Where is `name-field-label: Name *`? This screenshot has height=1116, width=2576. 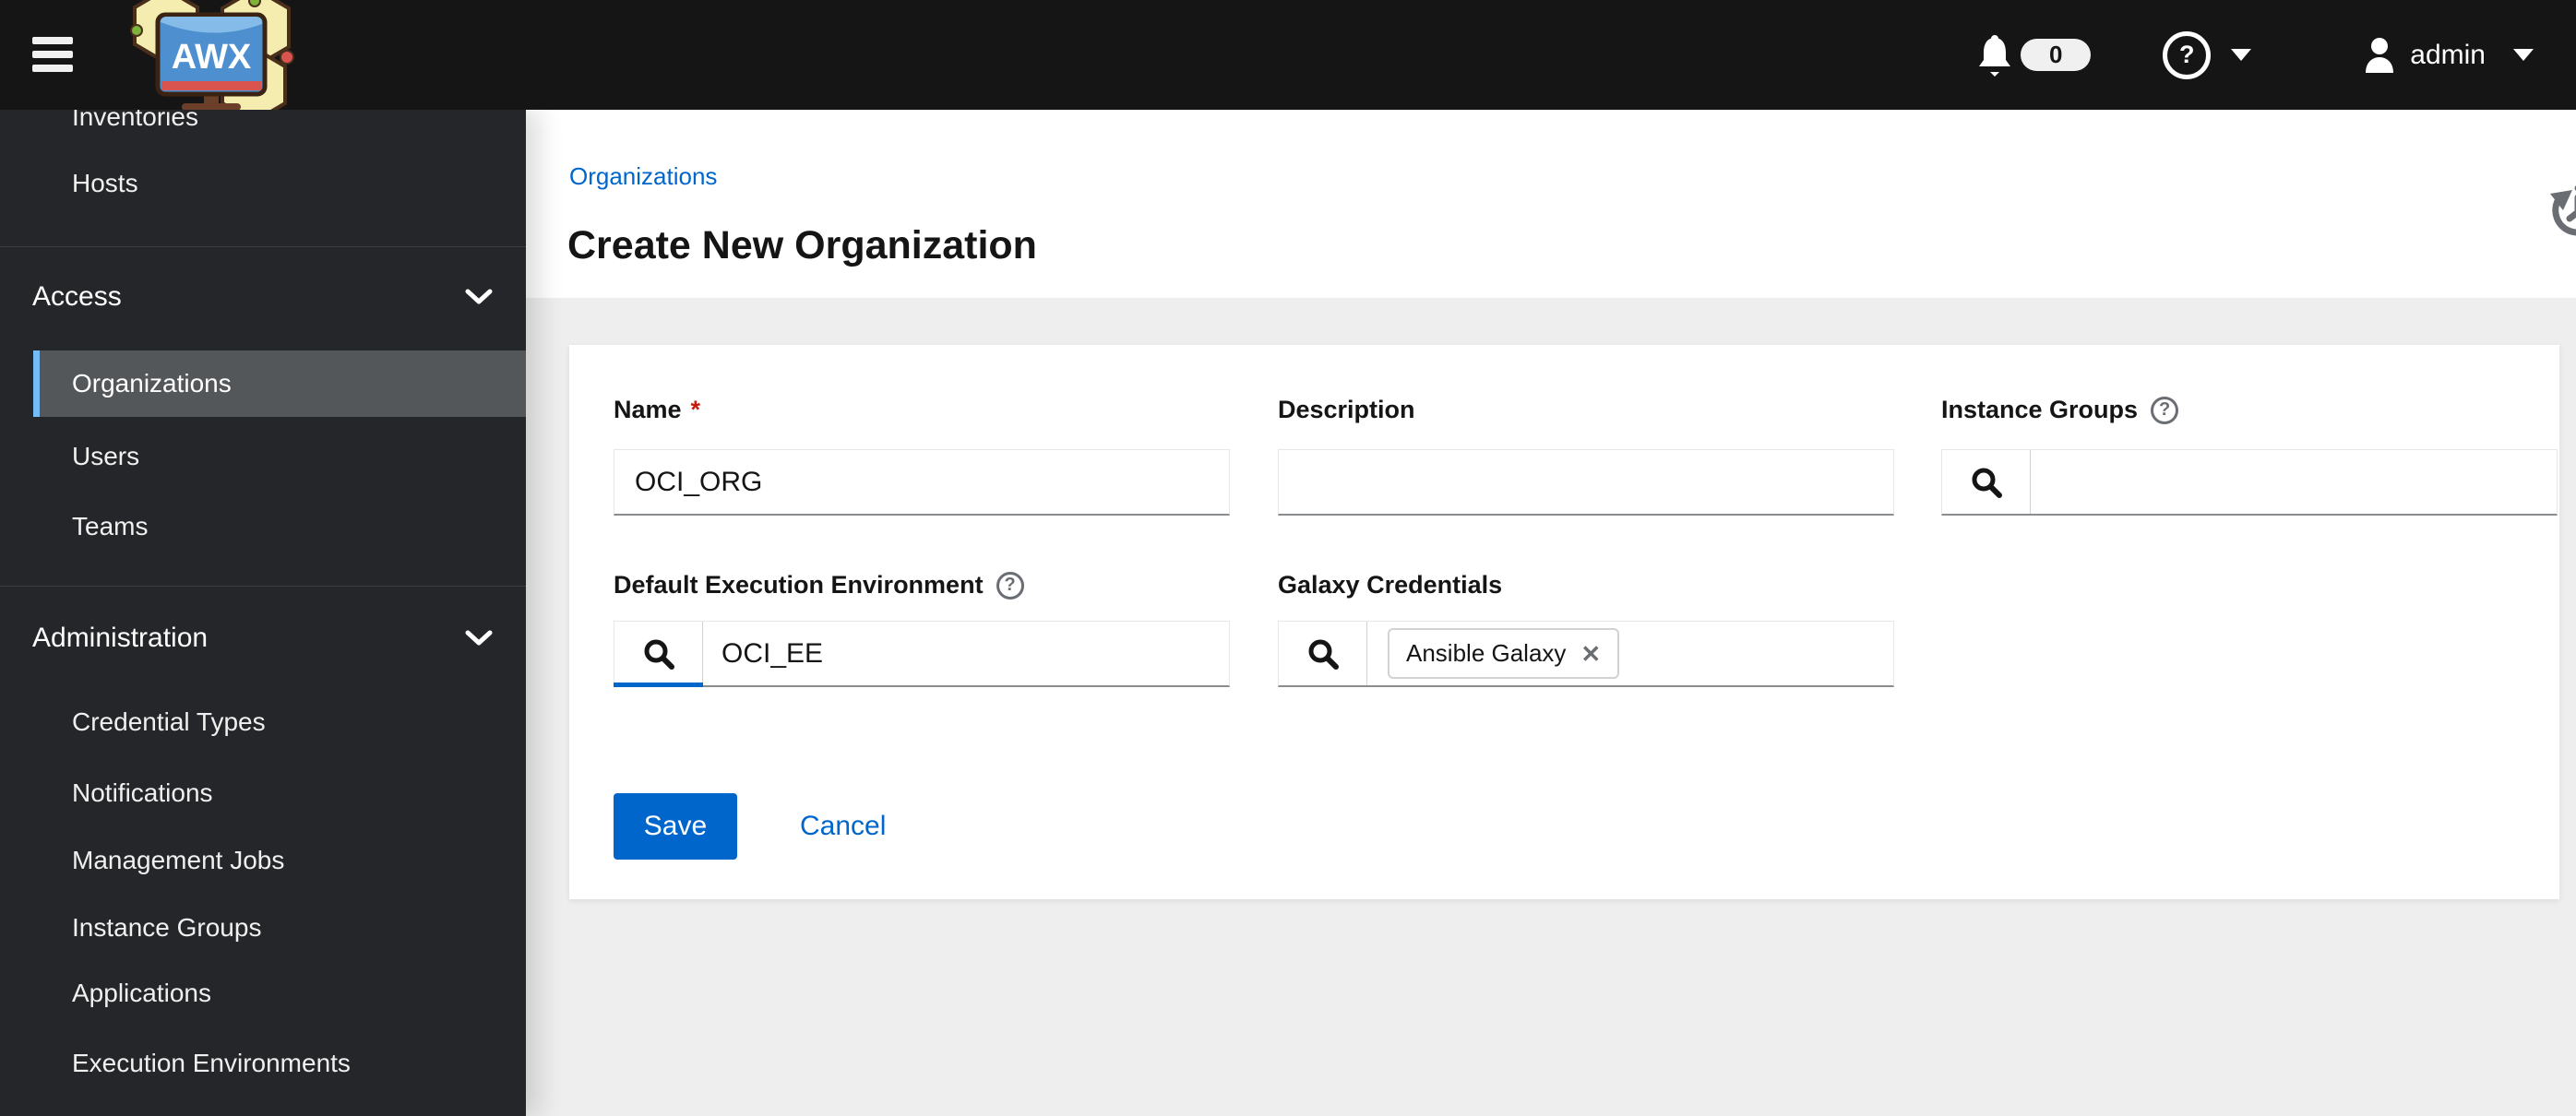 name-field-label: Name * is located at coordinates (657, 409).